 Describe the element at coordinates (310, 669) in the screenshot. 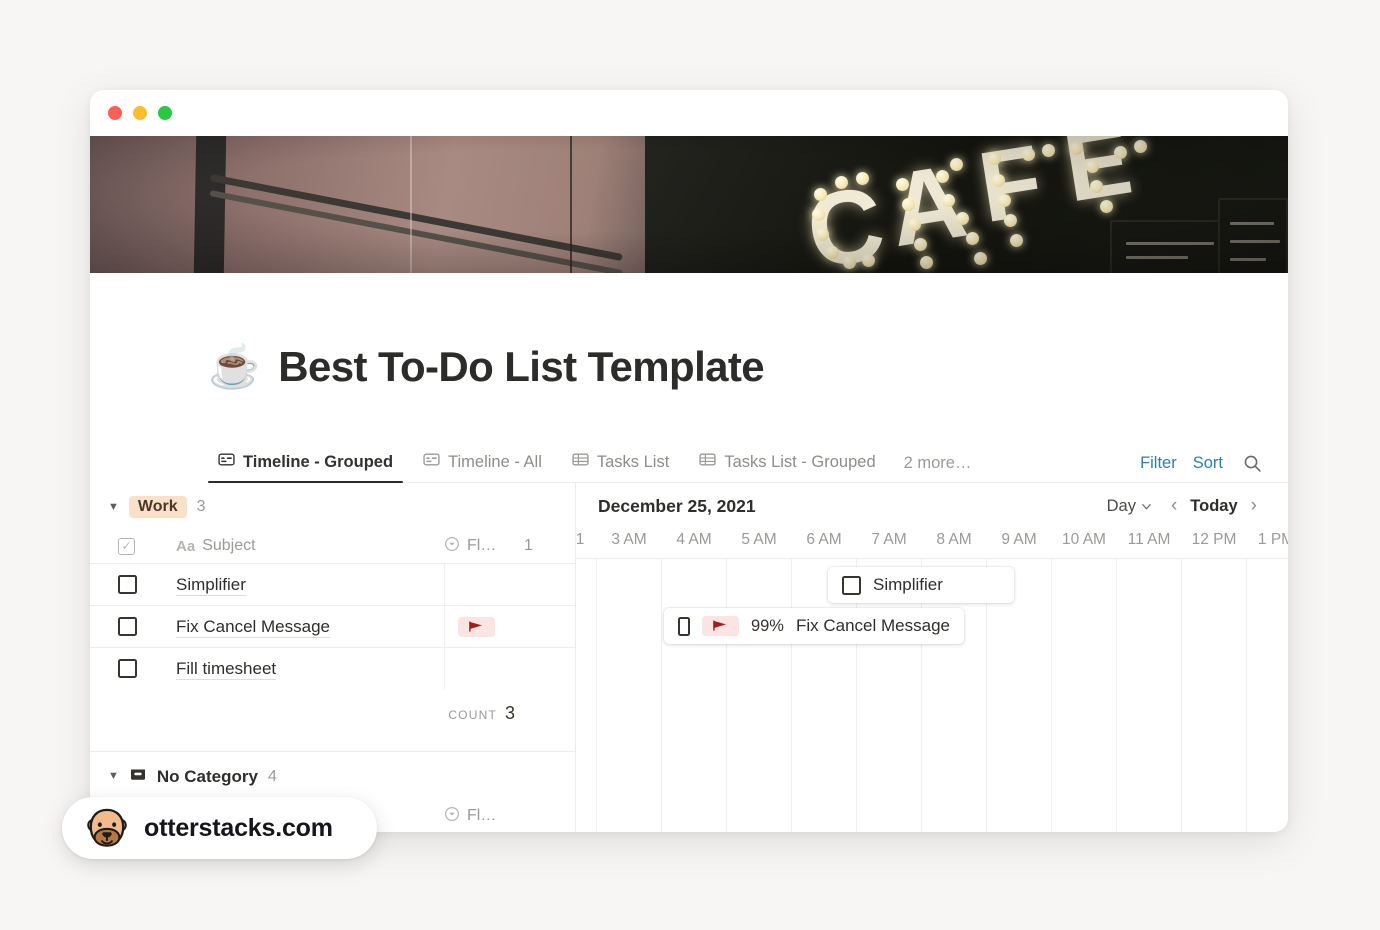

I see `row-subject: Fill timesheet` at that location.